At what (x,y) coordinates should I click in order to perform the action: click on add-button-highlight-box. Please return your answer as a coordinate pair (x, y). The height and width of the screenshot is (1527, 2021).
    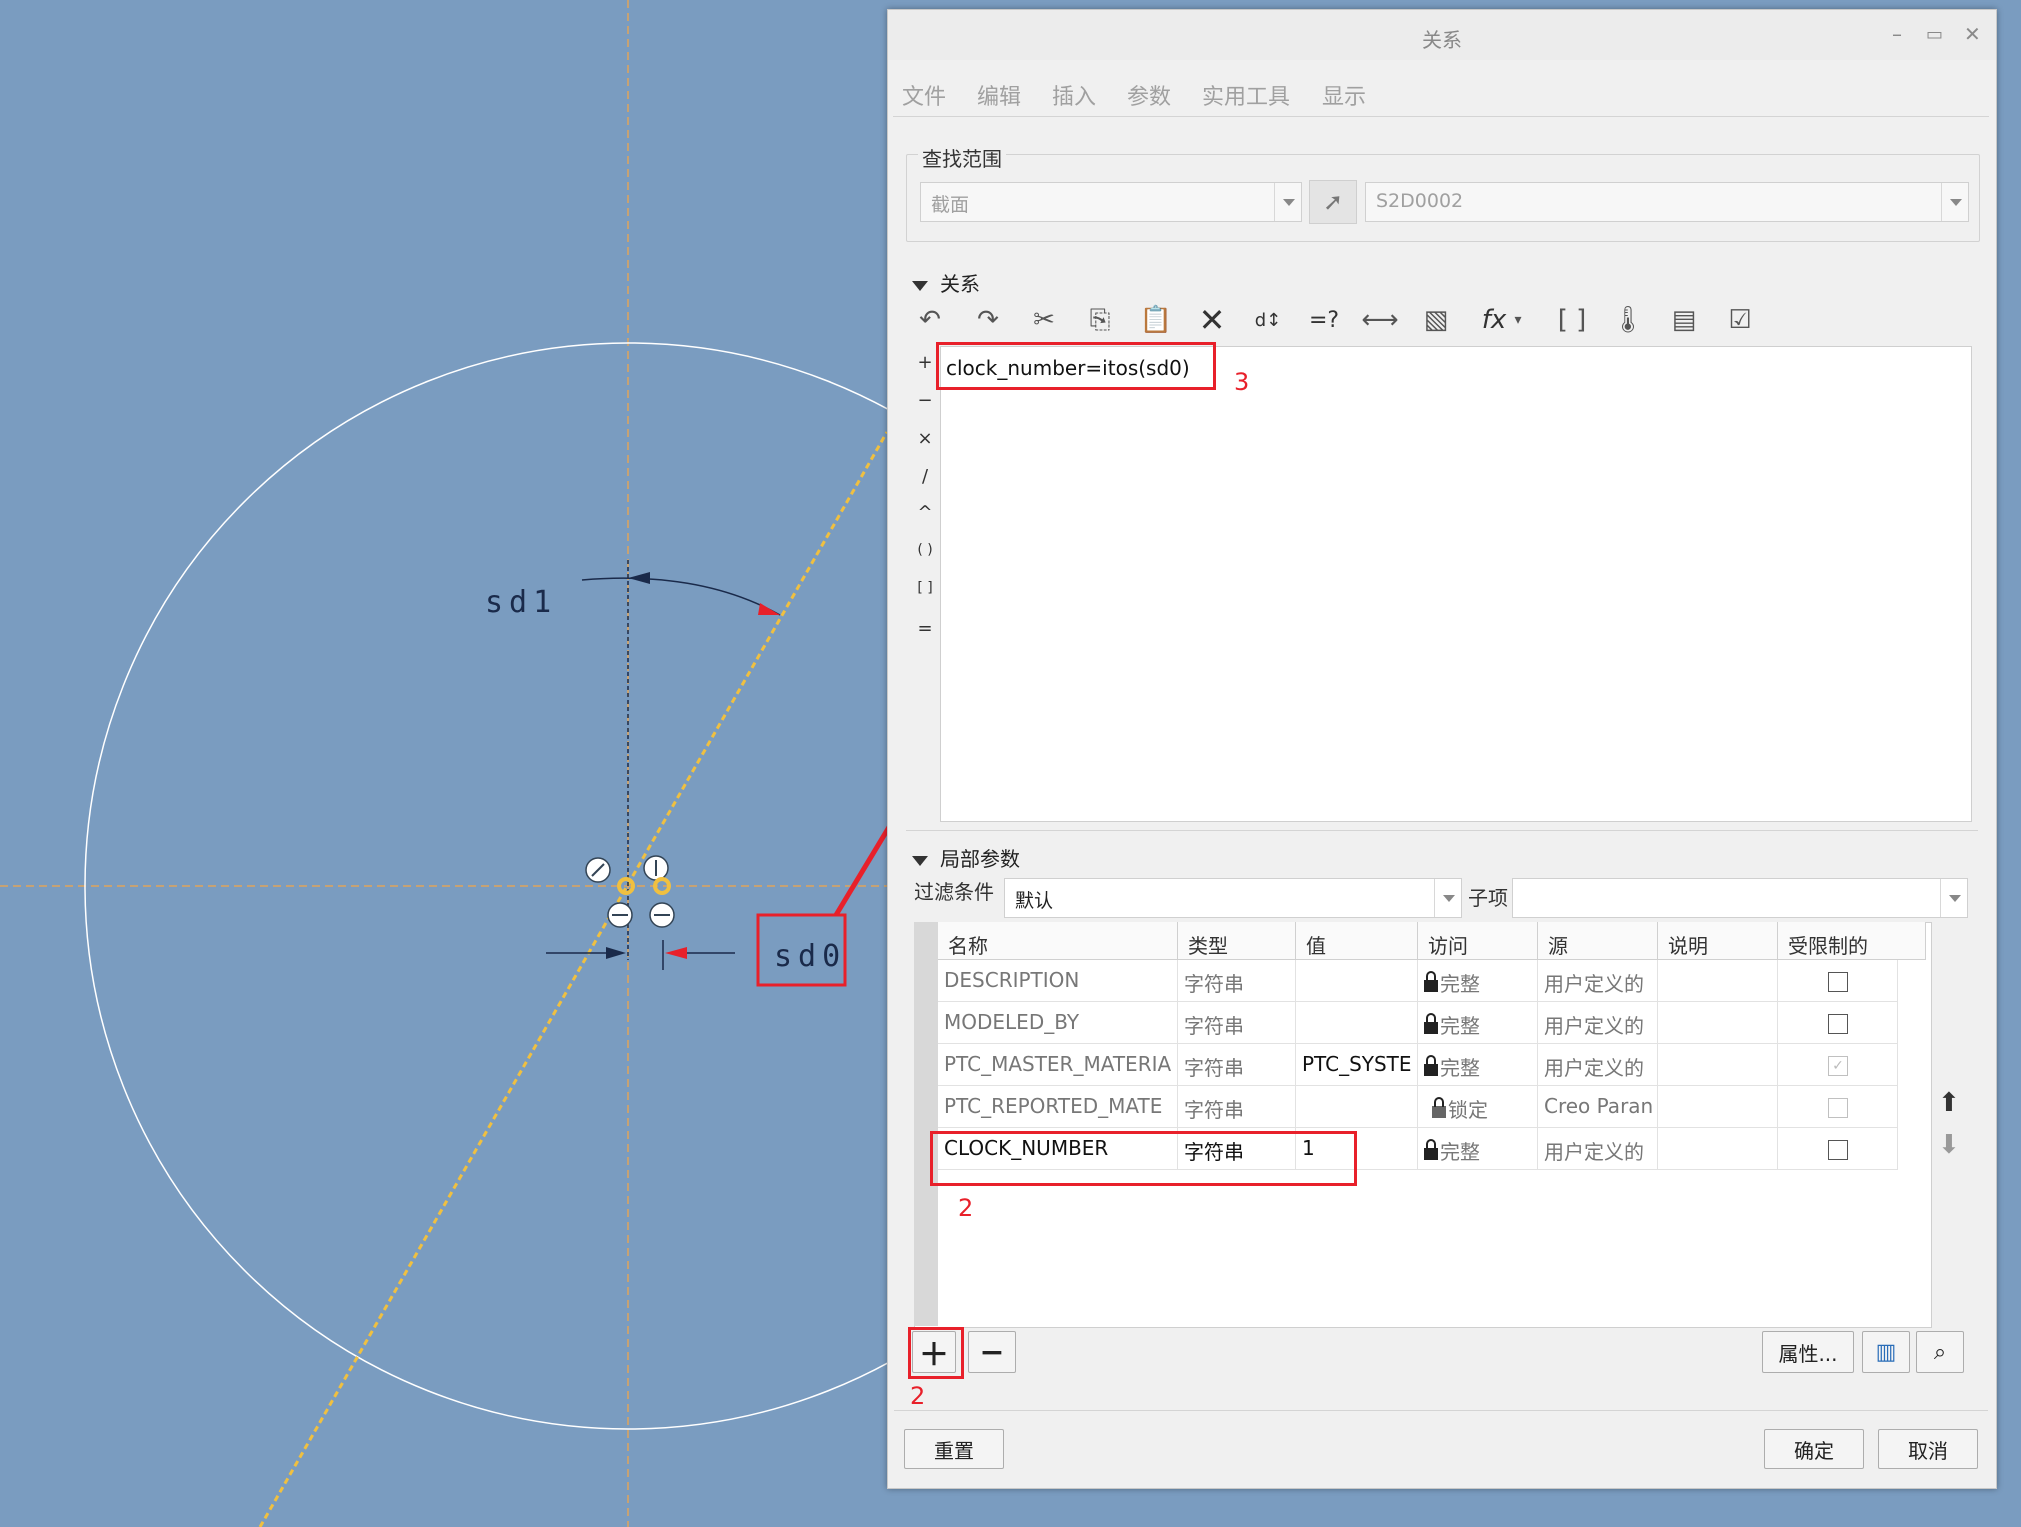
    Looking at the image, I should click on (936, 1353).